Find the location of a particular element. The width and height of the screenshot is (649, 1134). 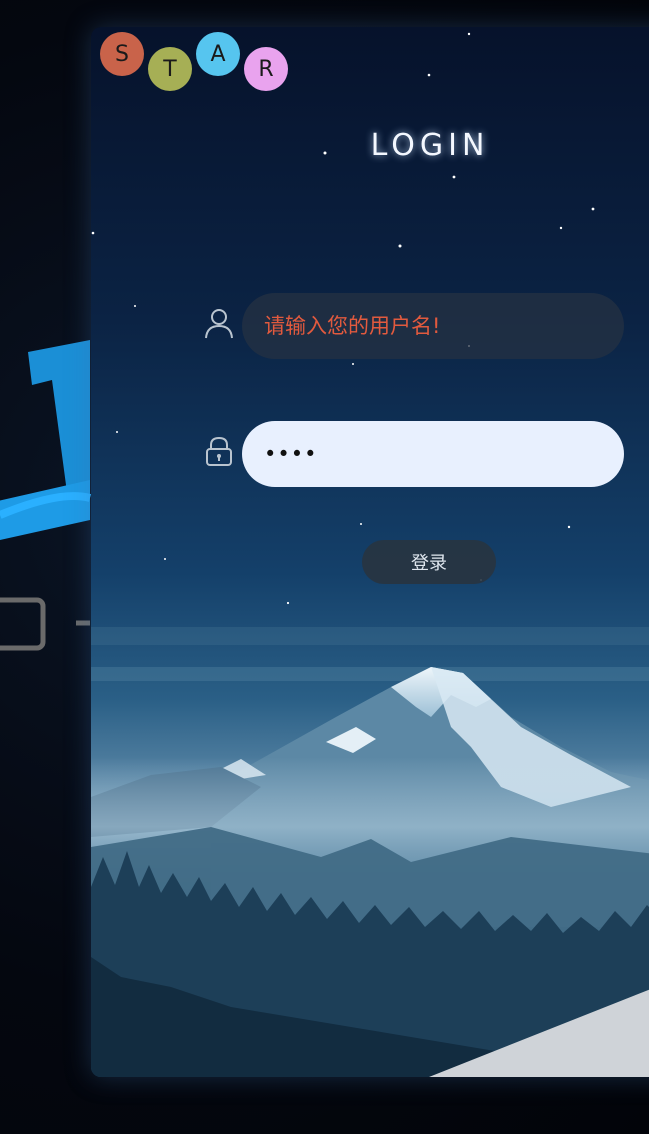

brand-letter-r: R is located at coordinates (266, 69).